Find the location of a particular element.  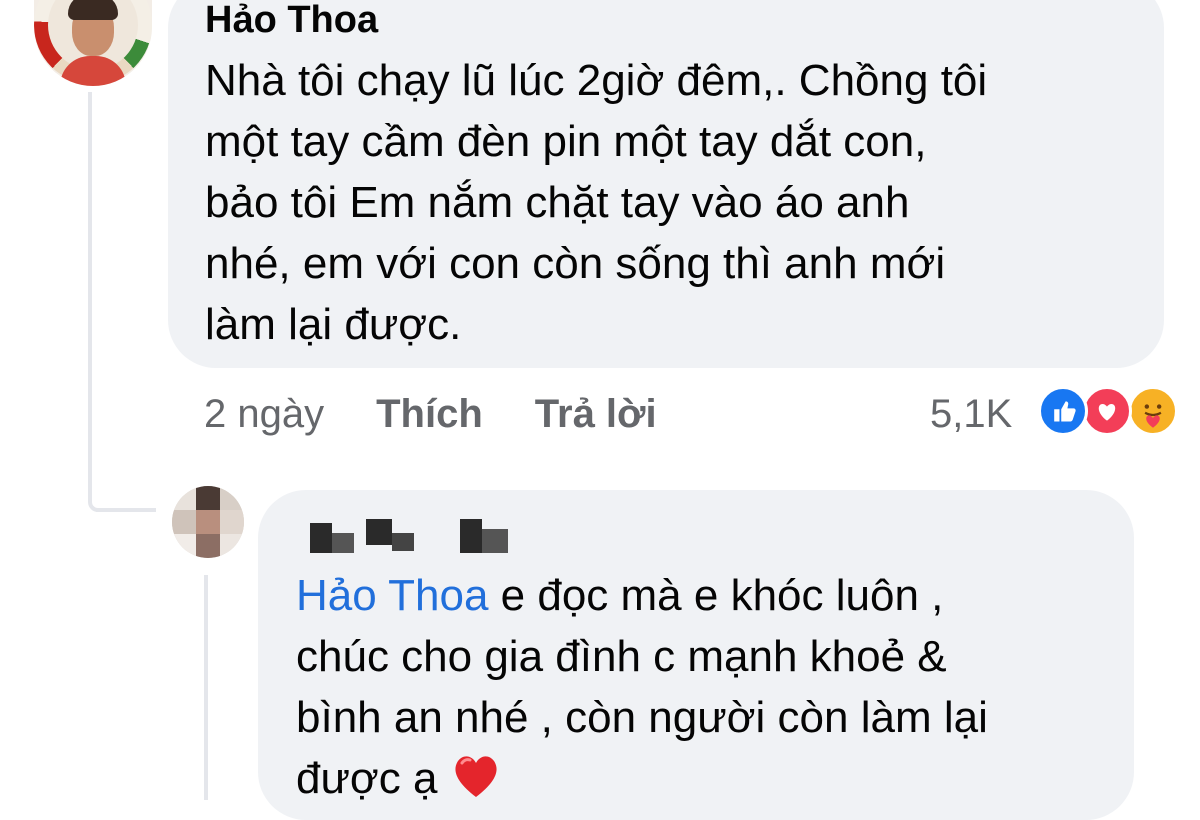

comment-timestamp: 2 ngày is located at coordinates (264, 414).